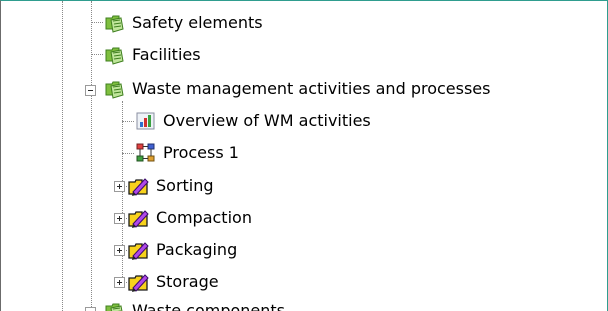  Describe the element at coordinates (204, 217) in the screenshot. I see `tree-item-label: Compaction` at that location.